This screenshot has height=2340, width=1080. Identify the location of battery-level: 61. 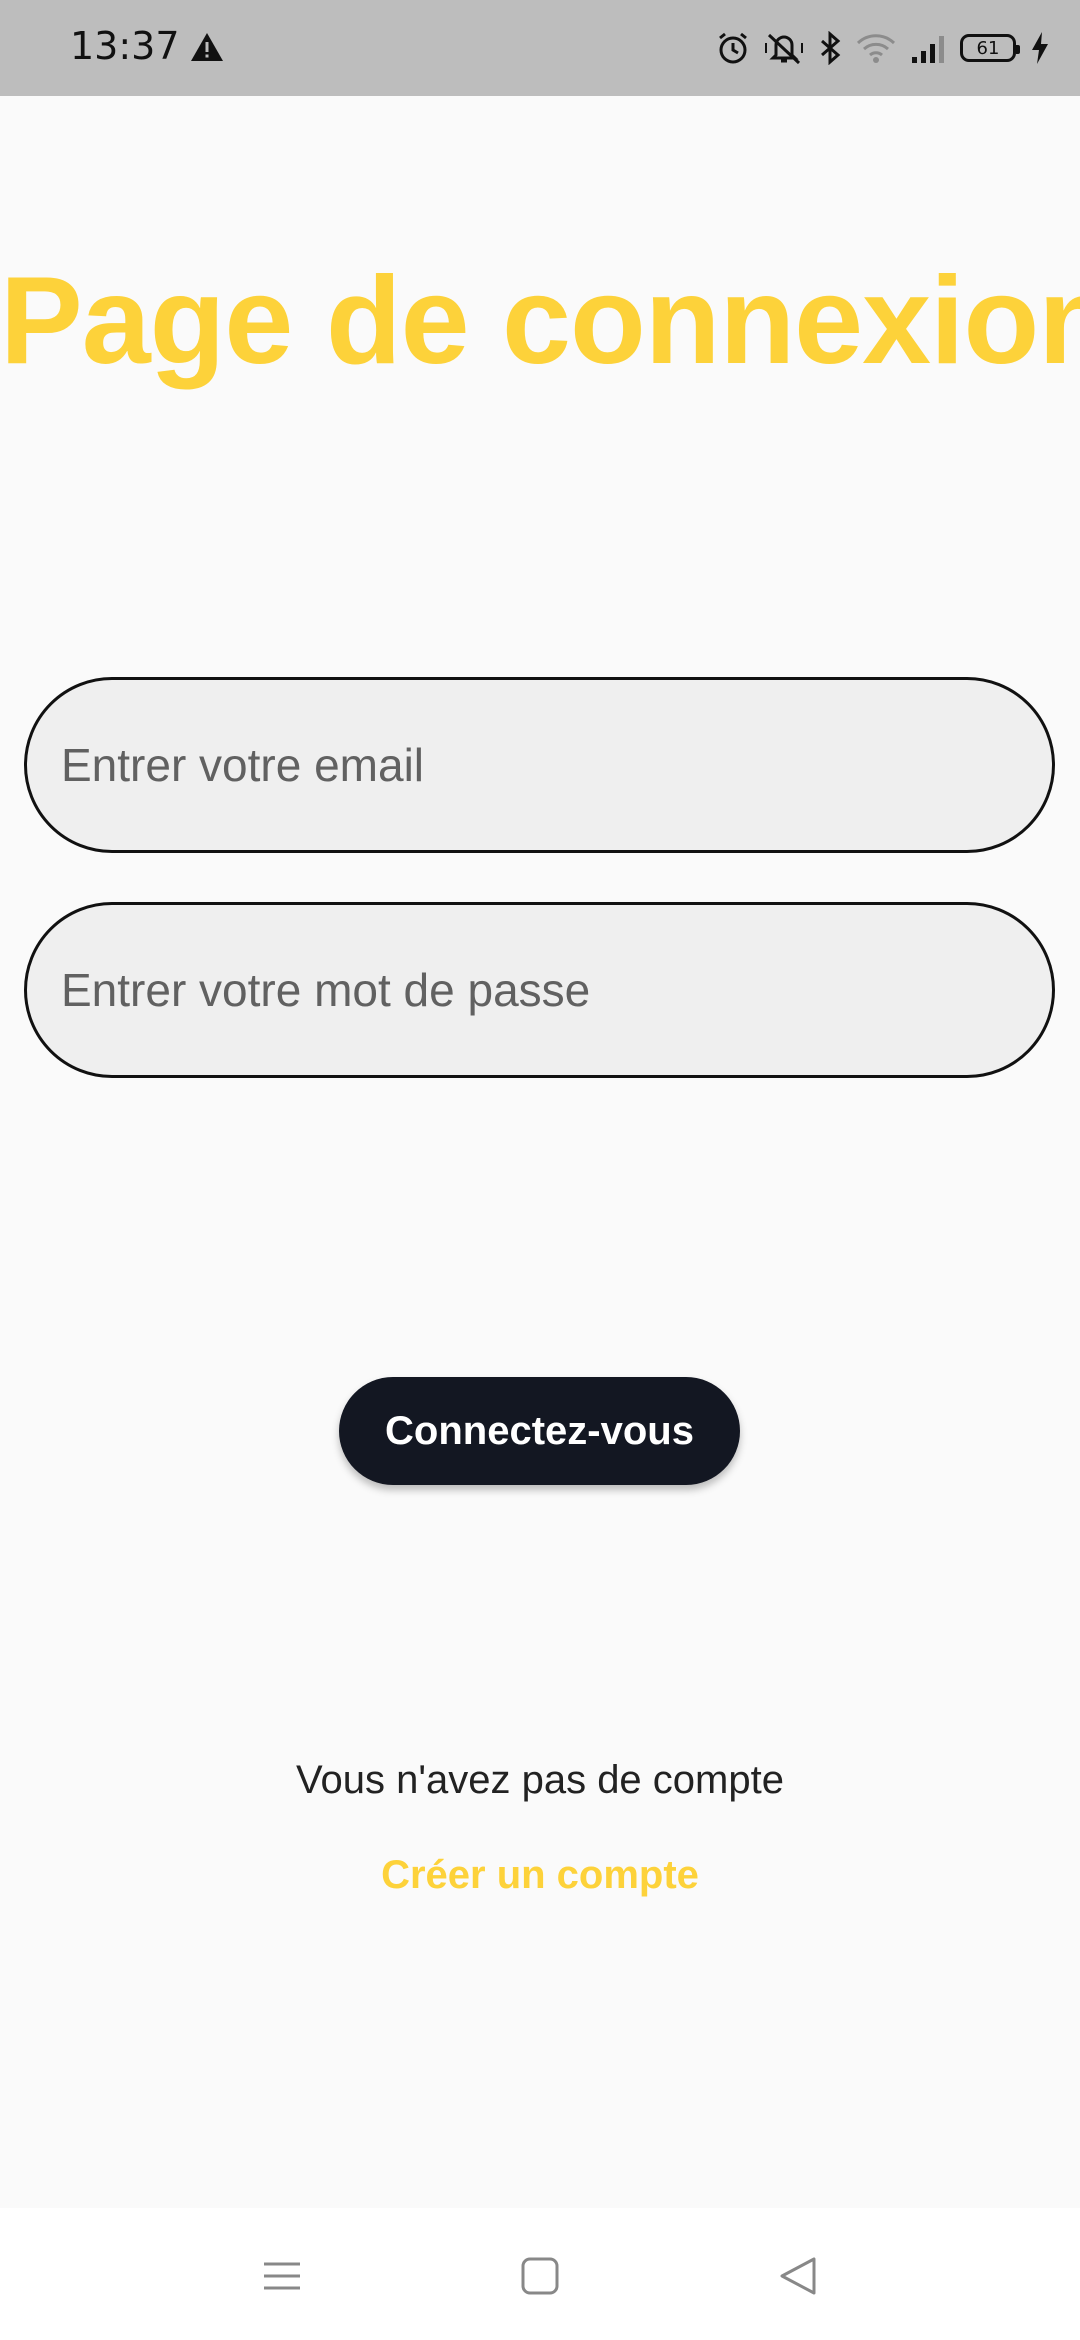
(988, 48).